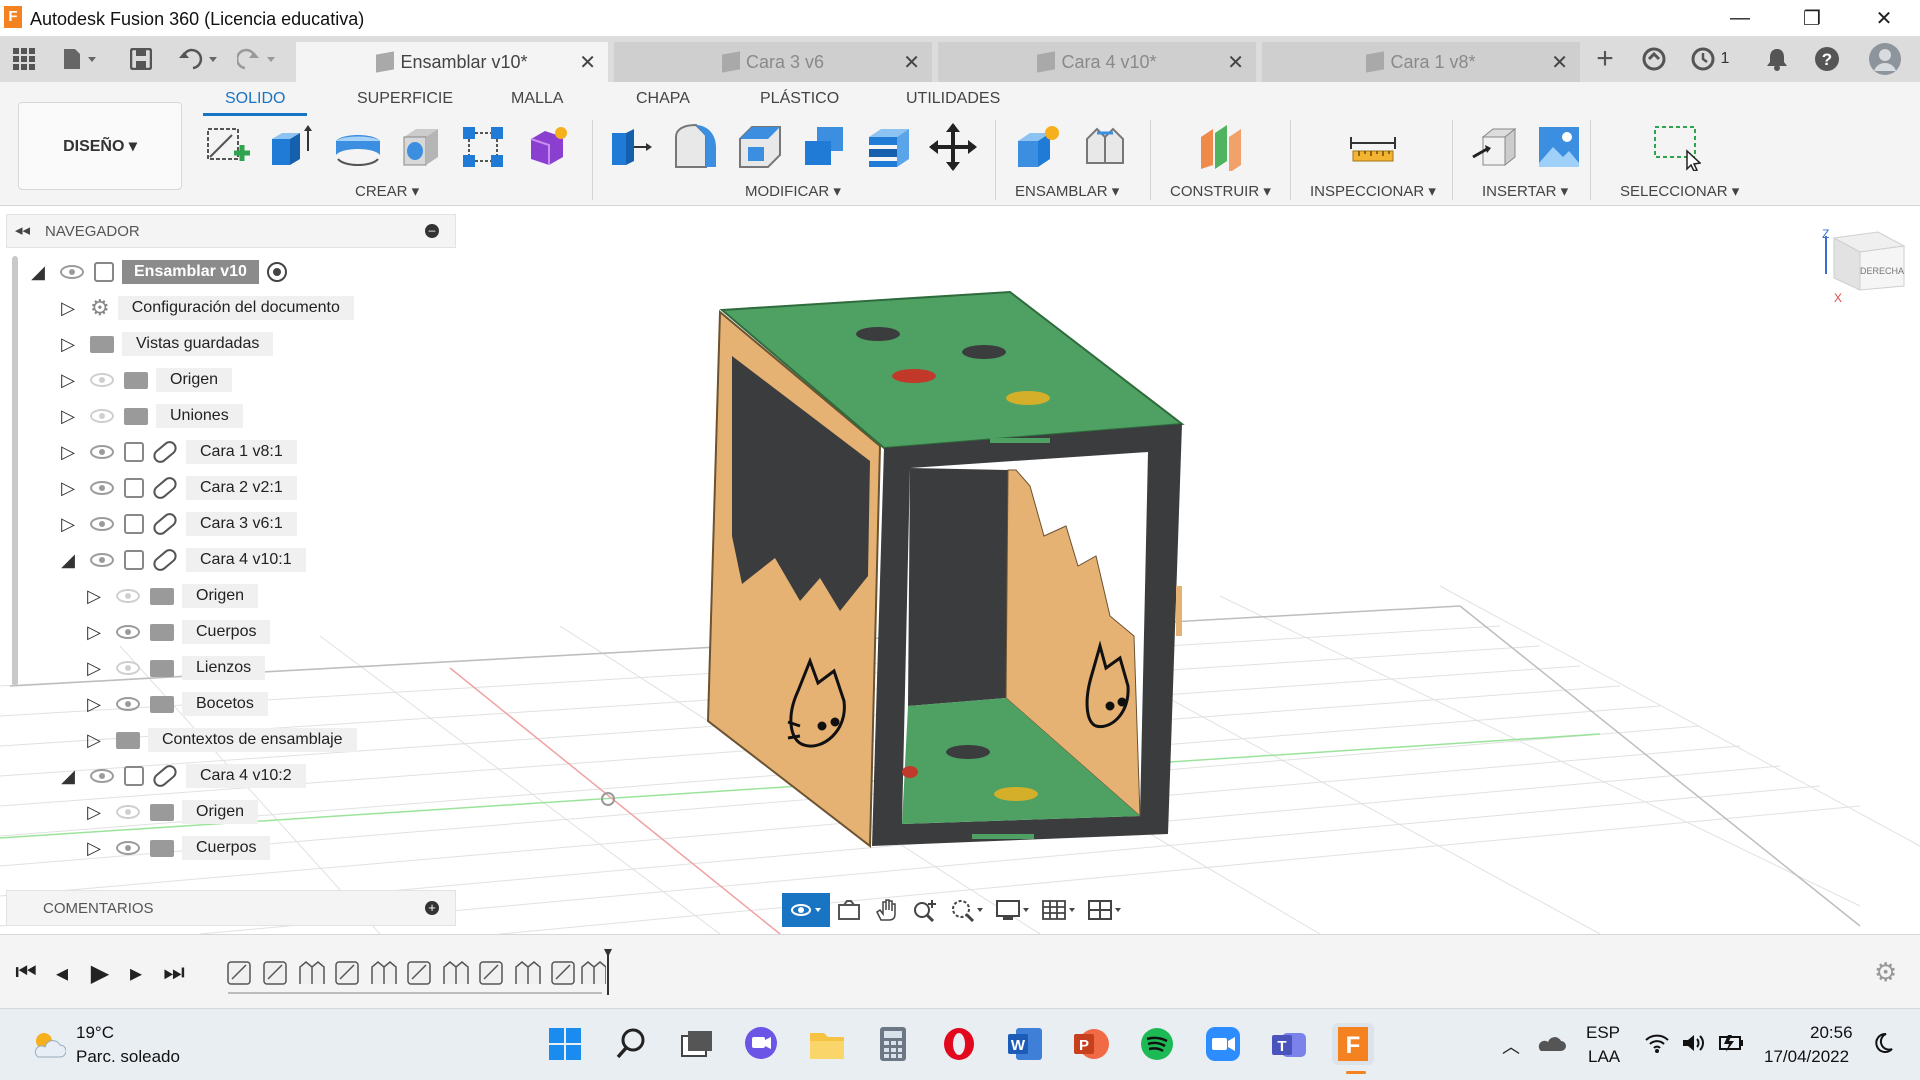 Image resolution: width=1920 pixels, height=1080 pixels. Describe the element at coordinates (422, 147) in the screenshot. I see `shell-icon` at that location.